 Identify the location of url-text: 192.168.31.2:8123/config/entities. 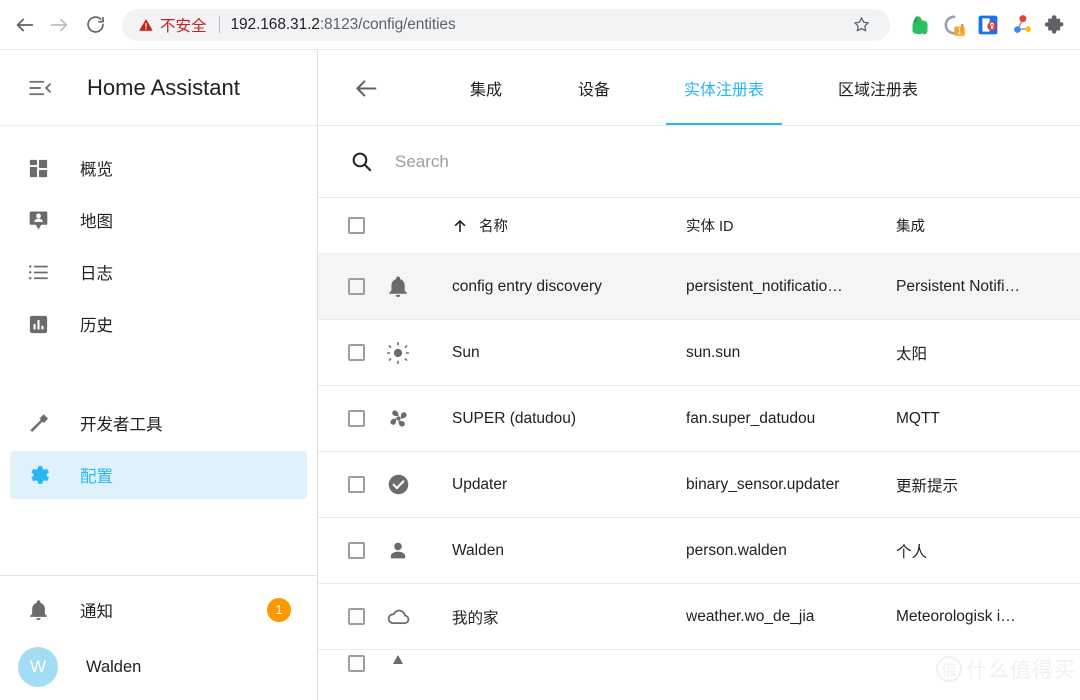
(537, 25).